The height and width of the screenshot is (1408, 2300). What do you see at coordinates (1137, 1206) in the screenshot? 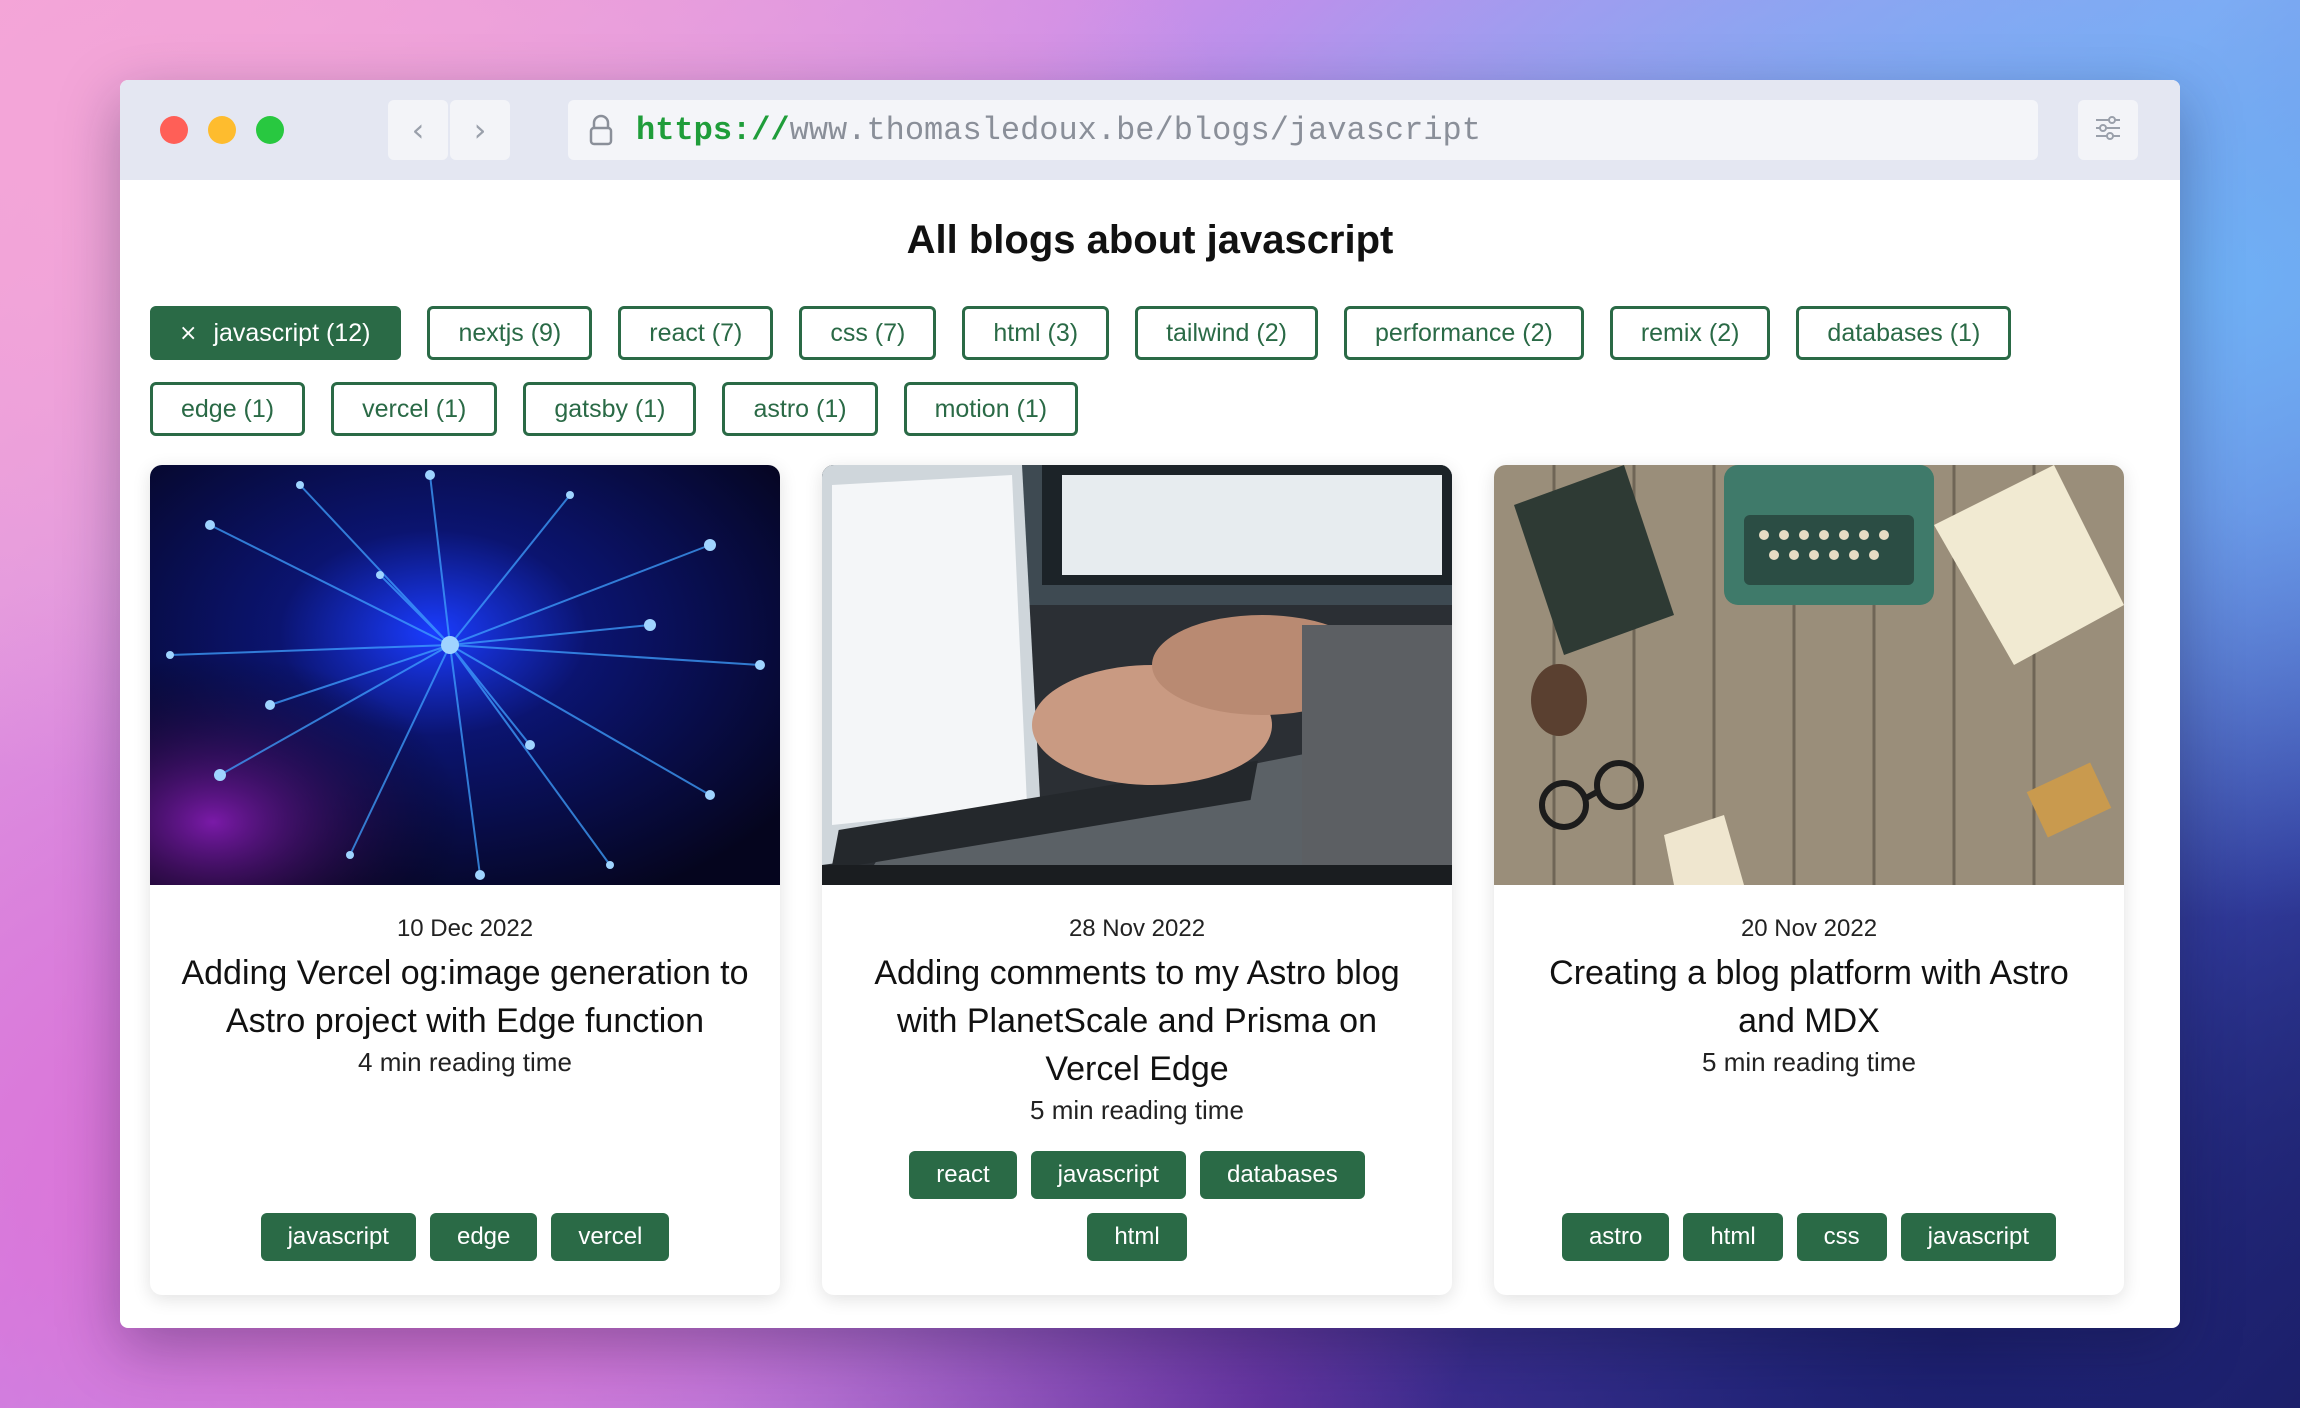
I see `card-tag-list: react javascript databases html` at bounding box center [1137, 1206].